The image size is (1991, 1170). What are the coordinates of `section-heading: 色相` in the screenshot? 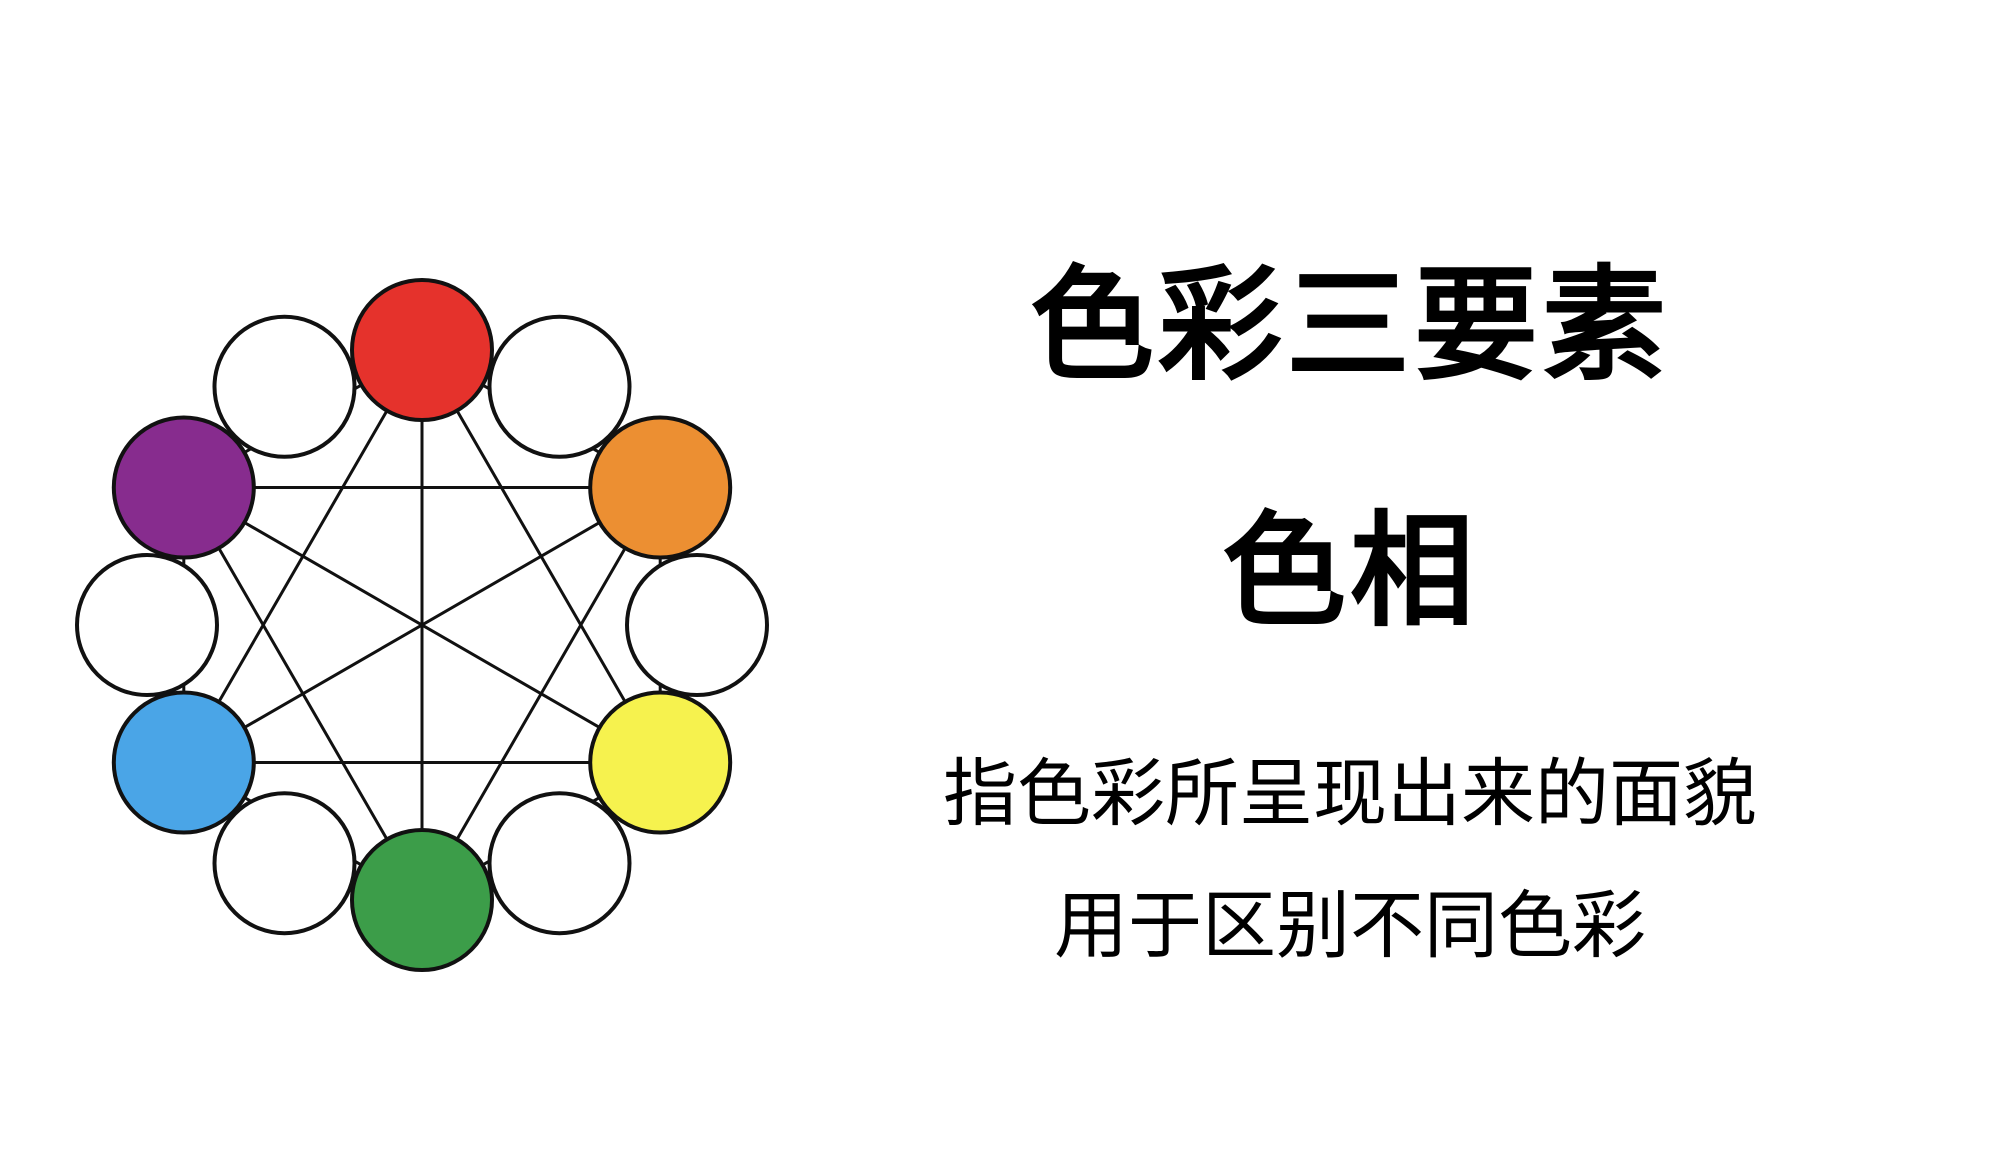 It's located at (1349, 572).